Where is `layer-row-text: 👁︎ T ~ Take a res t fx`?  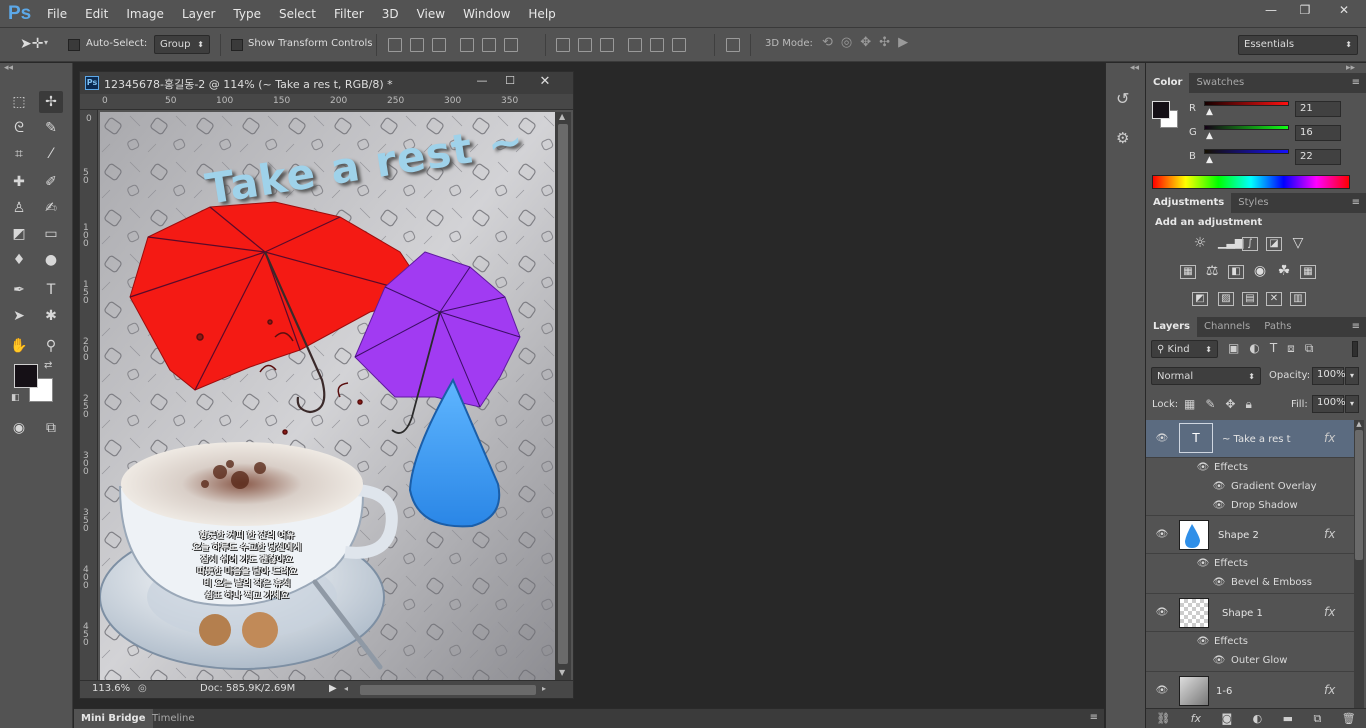 layer-row-text: 👁︎ T ~ Take a res t fx is located at coordinates (1250, 439).